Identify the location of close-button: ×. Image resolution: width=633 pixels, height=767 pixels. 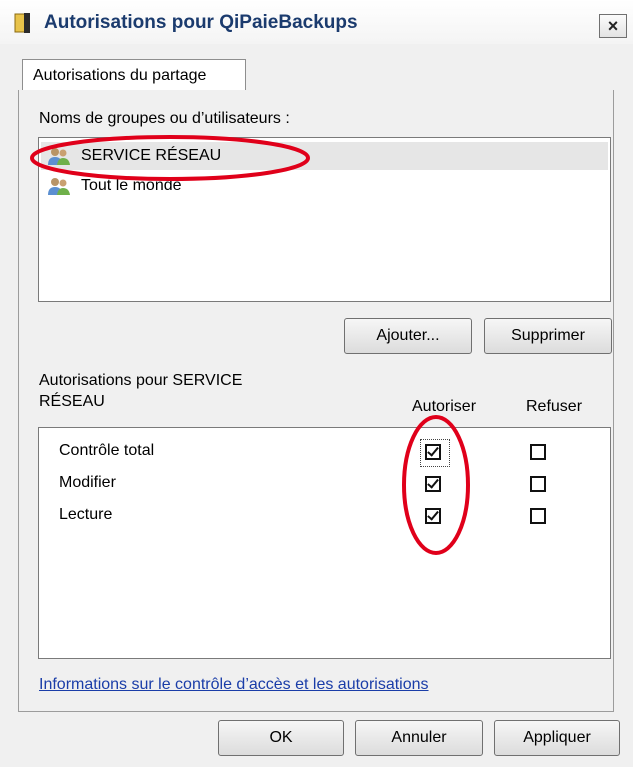
(613, 26).